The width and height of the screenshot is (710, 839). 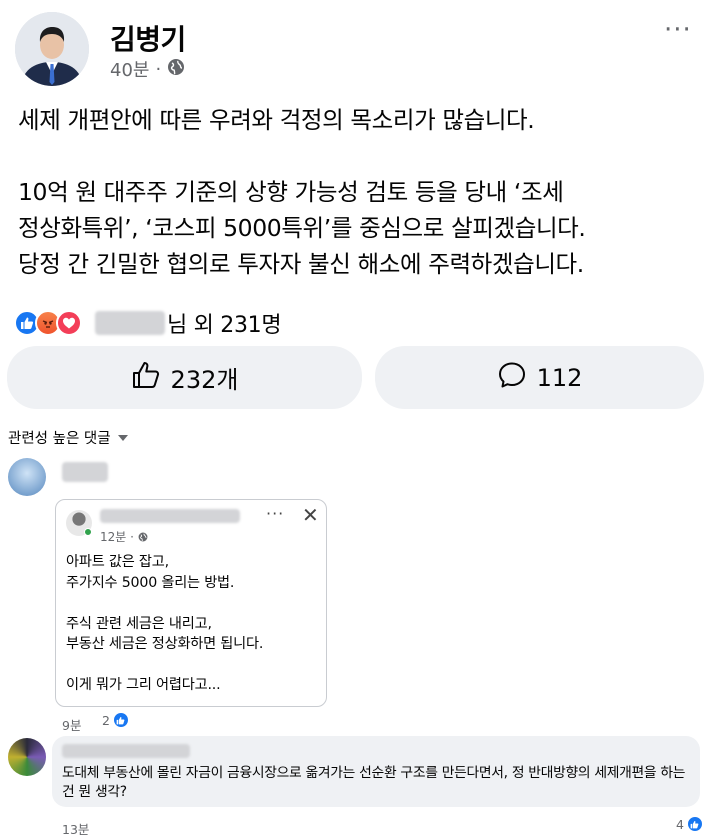 I want to click on comment-bubble-icon, so click(x=512, y=378).